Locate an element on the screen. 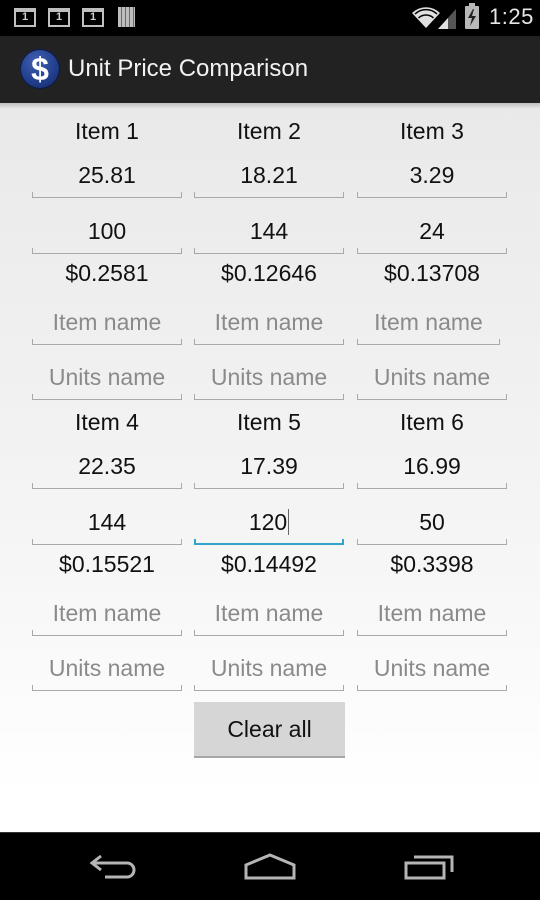  units-field: 100 is located at coordinates (107, 234).